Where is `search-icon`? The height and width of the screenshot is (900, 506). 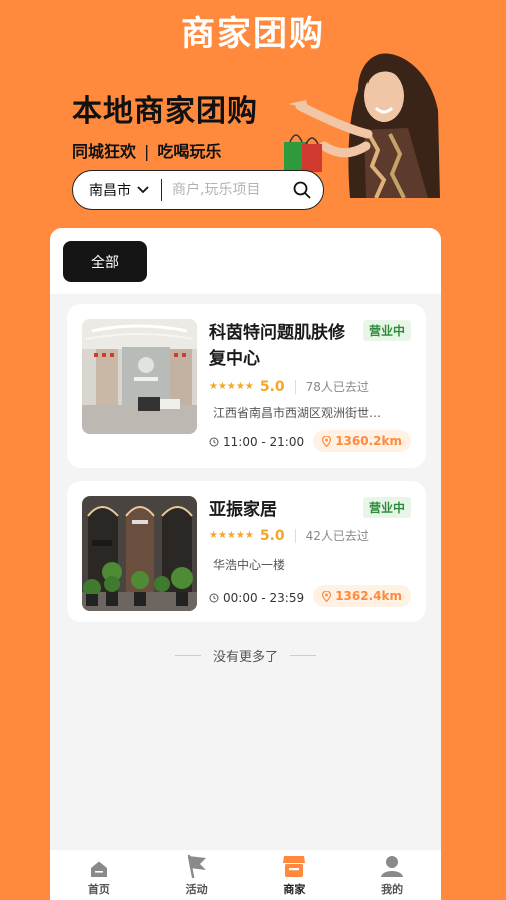 search-icon is located at coordinates (302, 190).